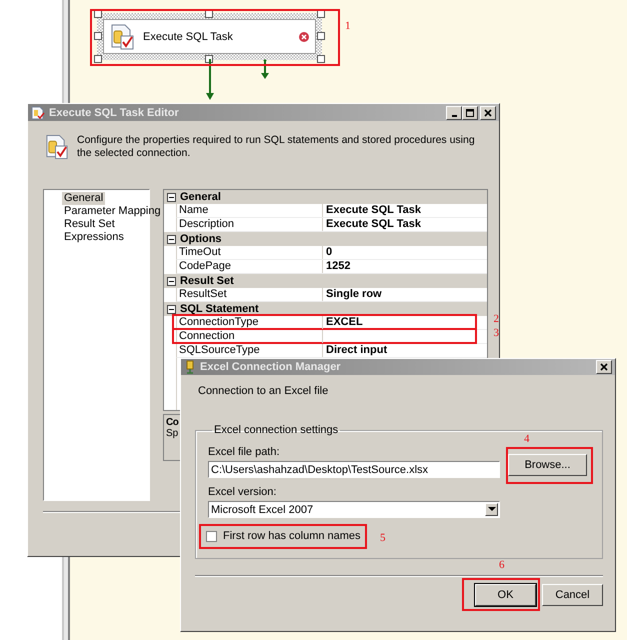 The height and width of the screenshot is (640, 627). Describe the element at coordinates (501, 565) in the screenshot. I see `annotation-number: 6` at that location.